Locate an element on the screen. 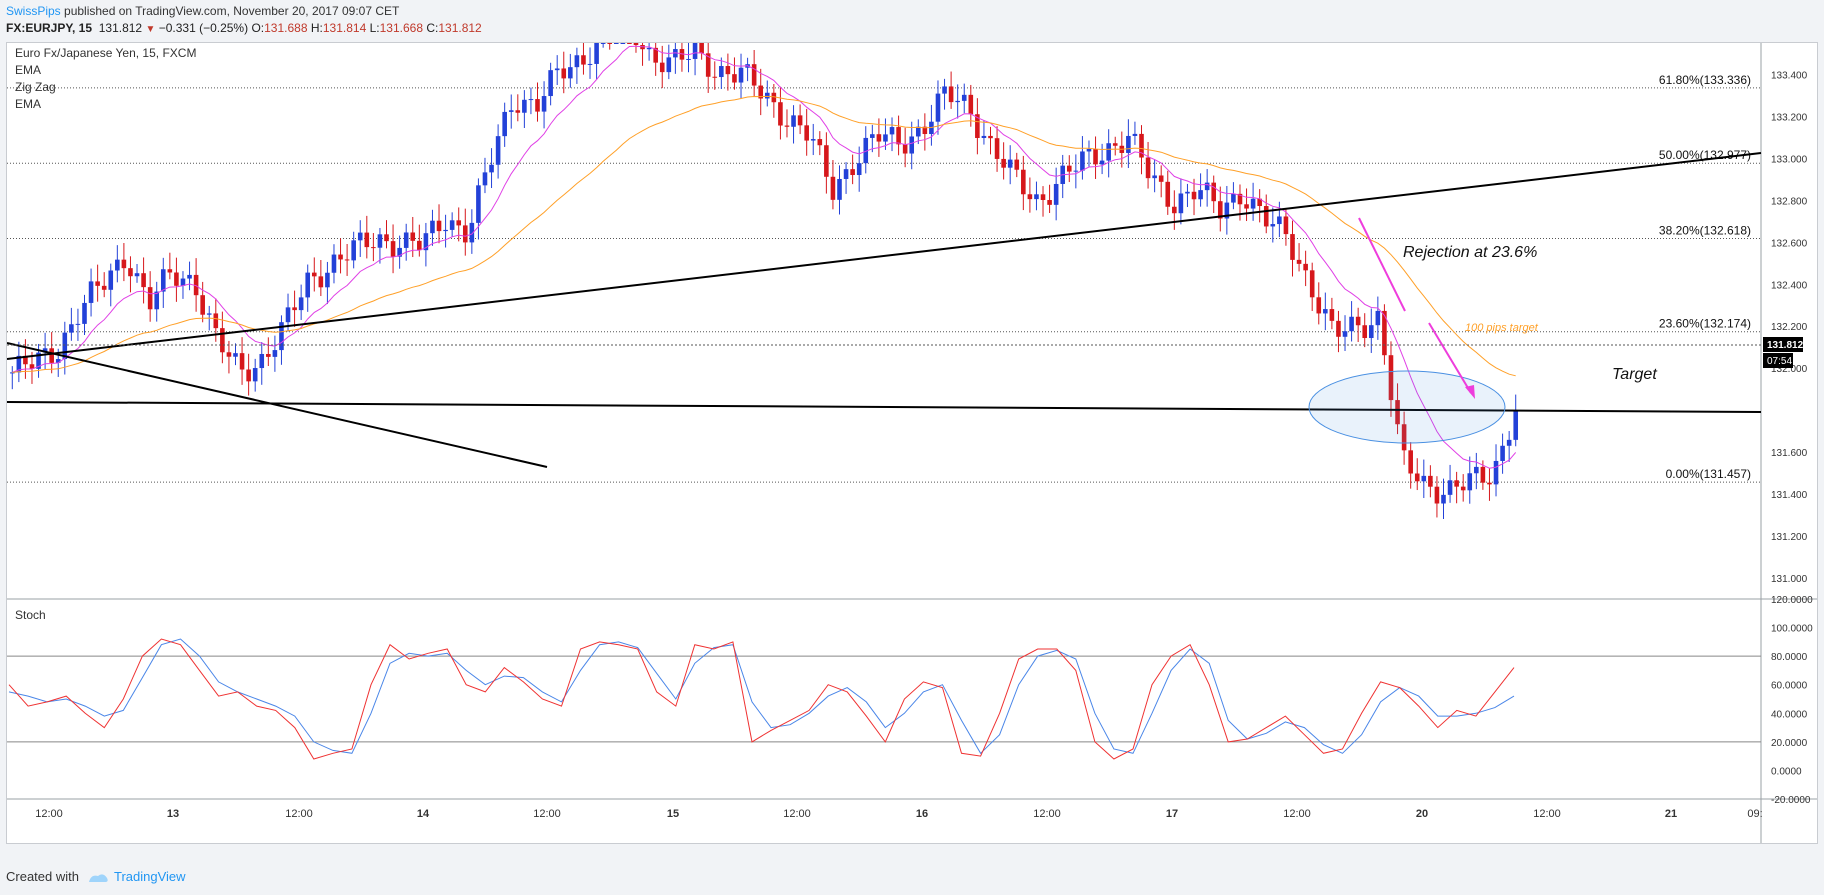 The width and height of the screenshot is (1824, 895). stoch-tick-label: 120.0000 is located at coordinates (1792, 600).